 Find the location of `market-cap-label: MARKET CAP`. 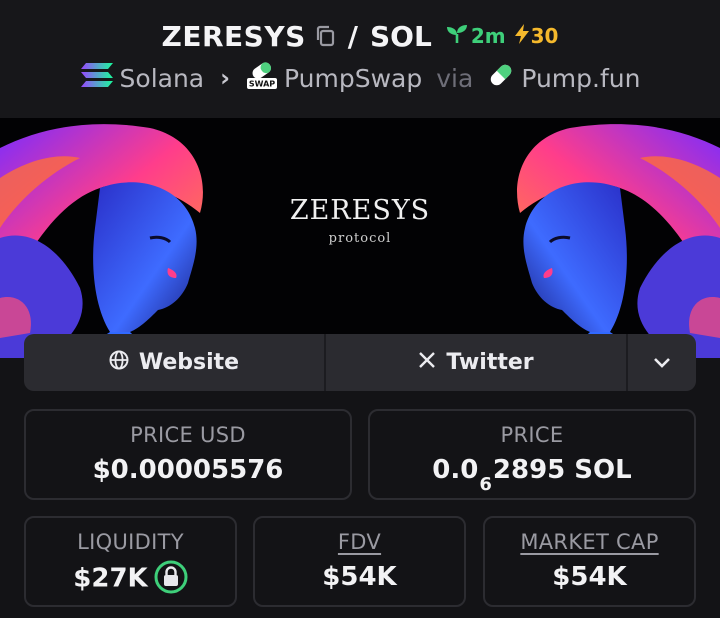

market-cap-label: MARKET CAP is located at coordinates (589, 542).